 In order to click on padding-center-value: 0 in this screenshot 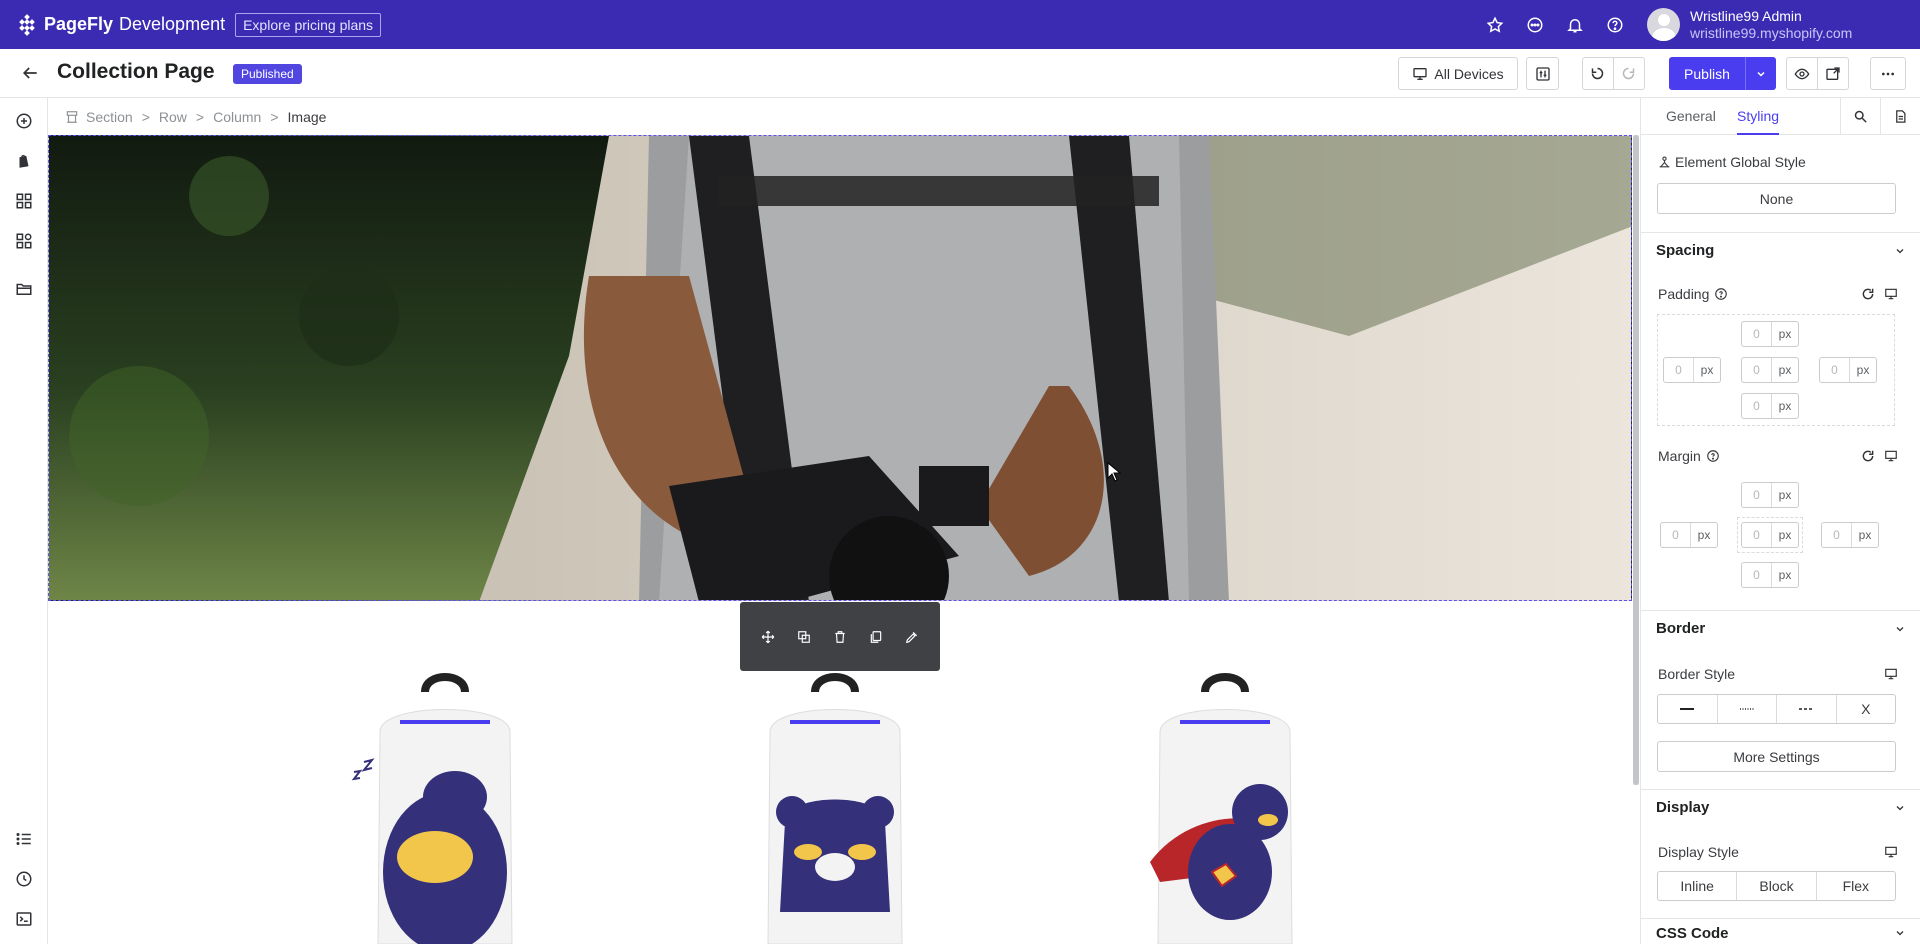, I will do `click(1757, 370)`.